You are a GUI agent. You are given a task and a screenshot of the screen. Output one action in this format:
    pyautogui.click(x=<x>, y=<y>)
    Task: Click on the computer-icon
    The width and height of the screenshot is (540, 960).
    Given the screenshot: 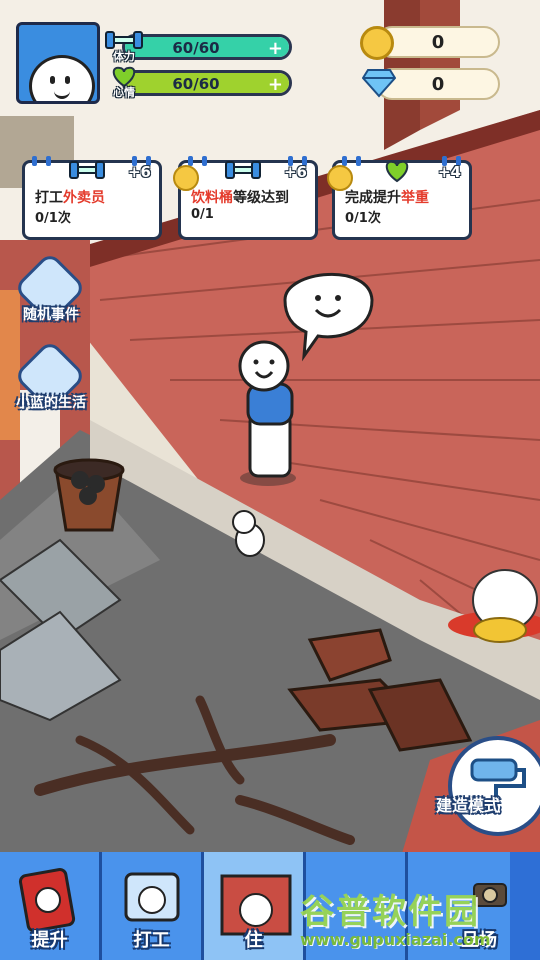 What is the action you would take?
    pyautogui.click(x=152, y=897)
    